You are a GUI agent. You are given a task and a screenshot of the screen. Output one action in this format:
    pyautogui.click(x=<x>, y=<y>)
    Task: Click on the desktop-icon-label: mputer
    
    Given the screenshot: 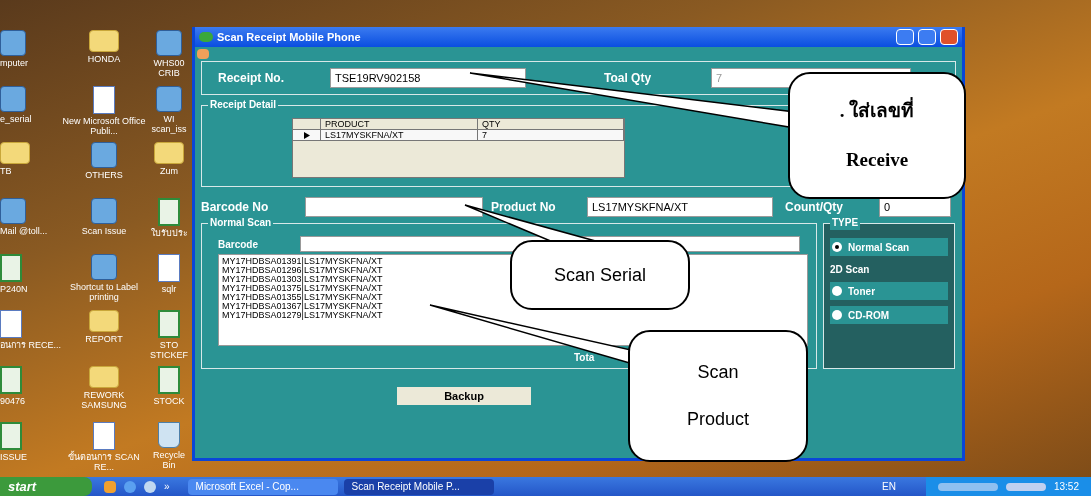 What is the action you would take?
    pyautogui.click(x=14, y=63)
    